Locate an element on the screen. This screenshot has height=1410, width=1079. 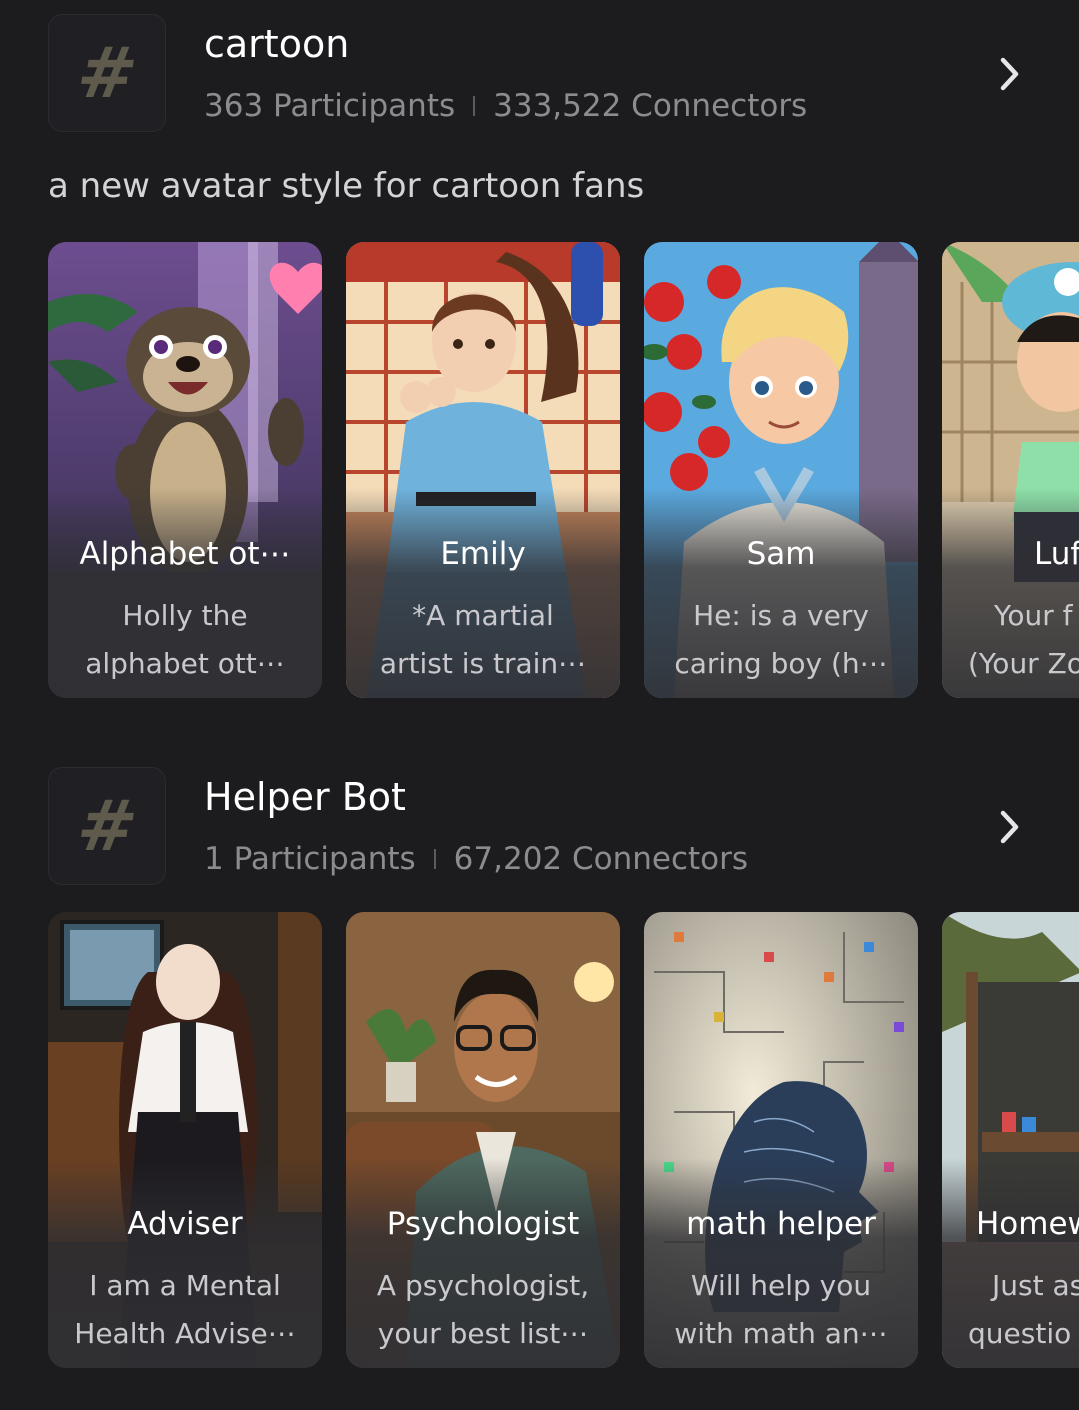
topic-stats: 363 Participants 333,522 Connectors is located at coordinates (505, 106).